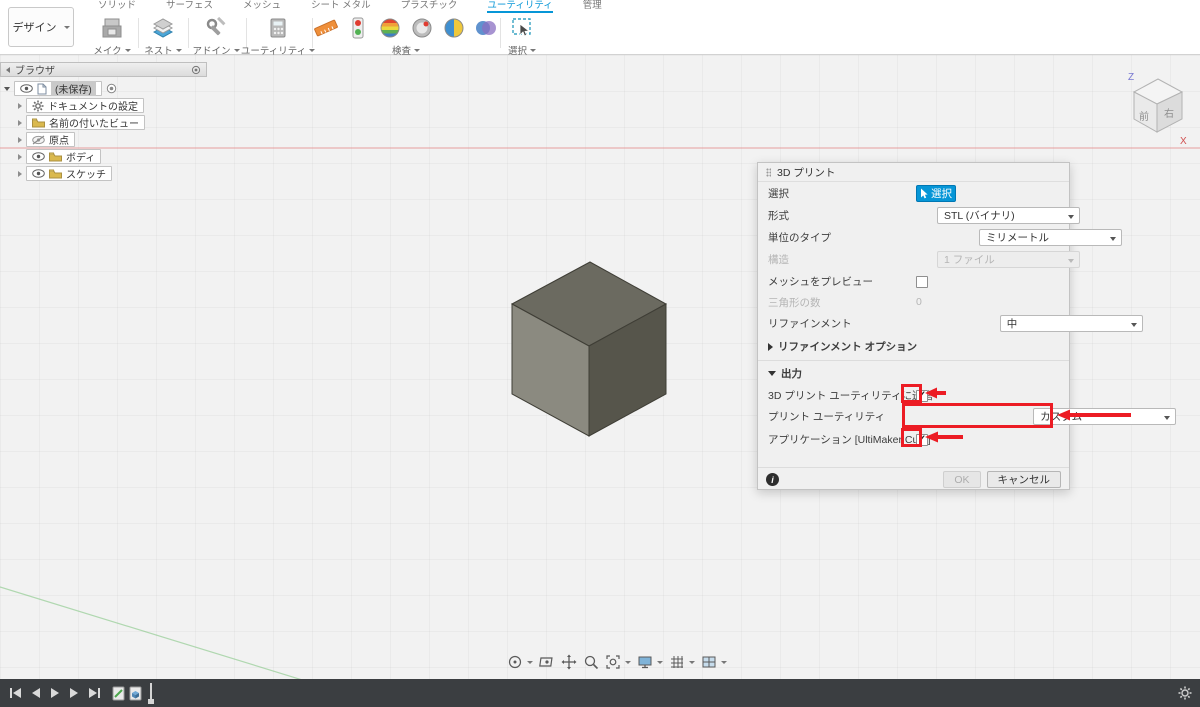 This screenshot has height=707, width=1200. I want to click on pan-control, so click(569, 662).